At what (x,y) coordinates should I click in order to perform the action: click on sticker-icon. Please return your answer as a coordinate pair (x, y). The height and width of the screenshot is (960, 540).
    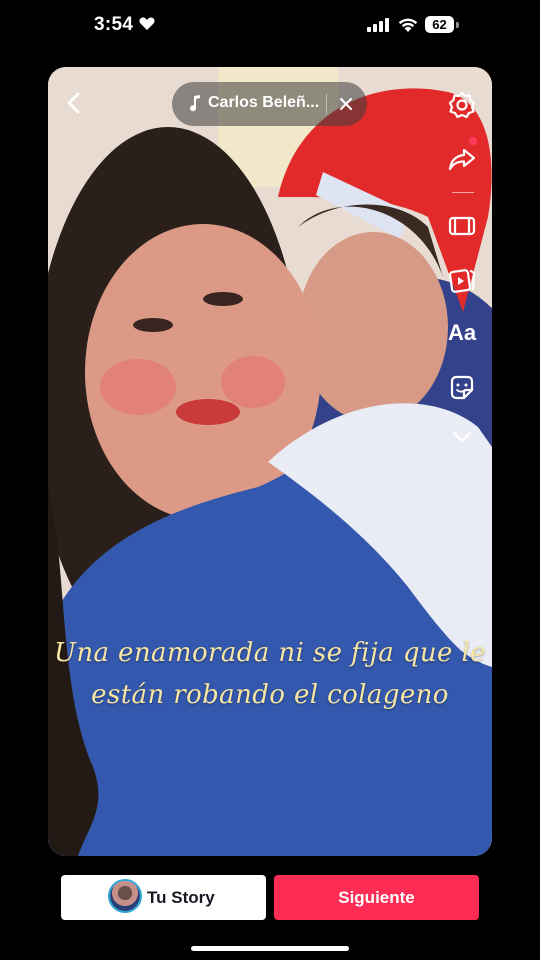
    Looking at the image, I should click on (462, 388).